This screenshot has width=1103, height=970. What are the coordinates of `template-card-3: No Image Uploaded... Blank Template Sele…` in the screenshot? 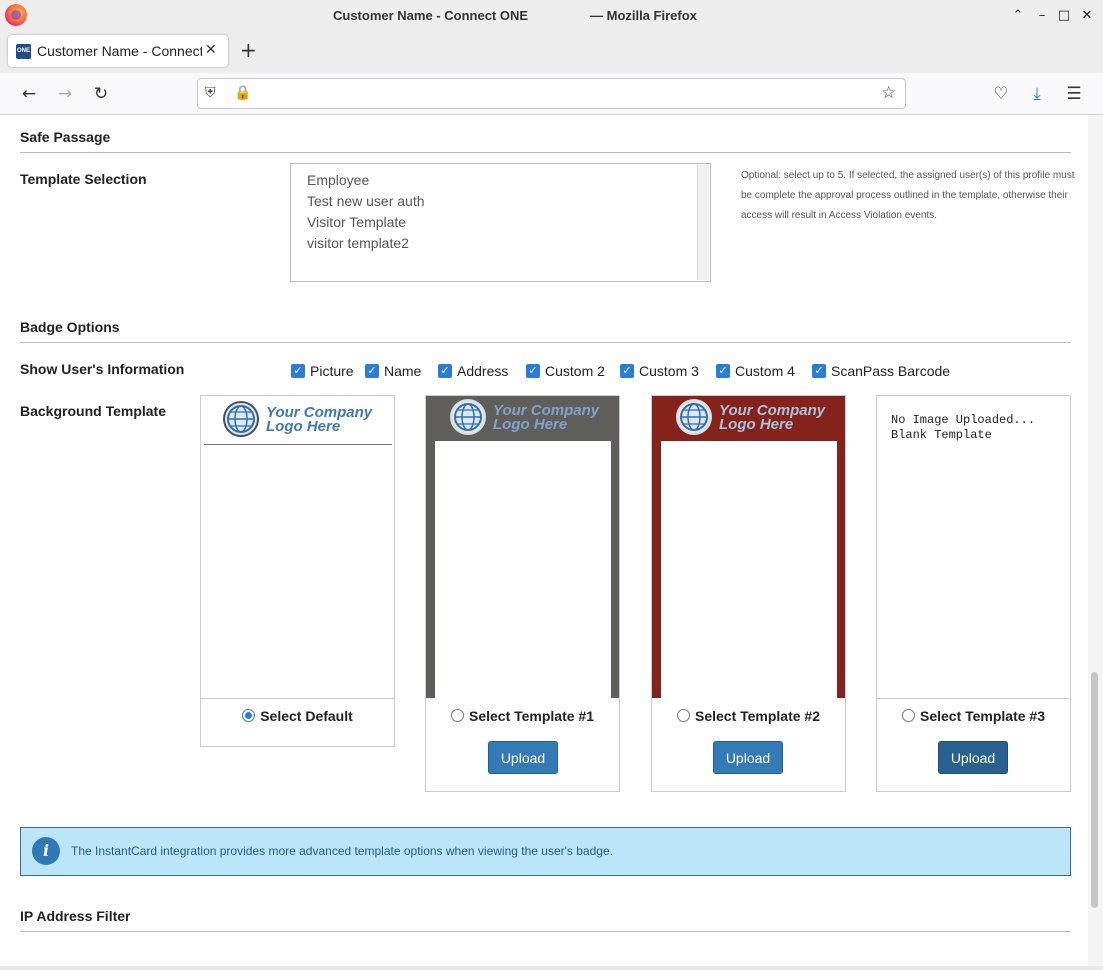 It's located at (973, 593).